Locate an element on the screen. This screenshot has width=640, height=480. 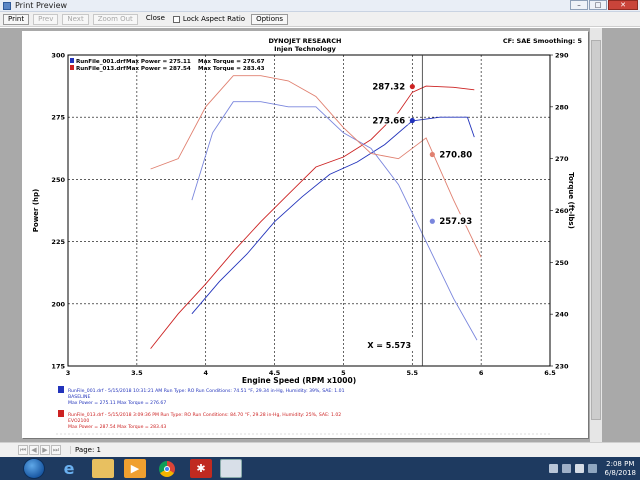
cursor-value-label: 270.80 is located at coordinates (455, 156).